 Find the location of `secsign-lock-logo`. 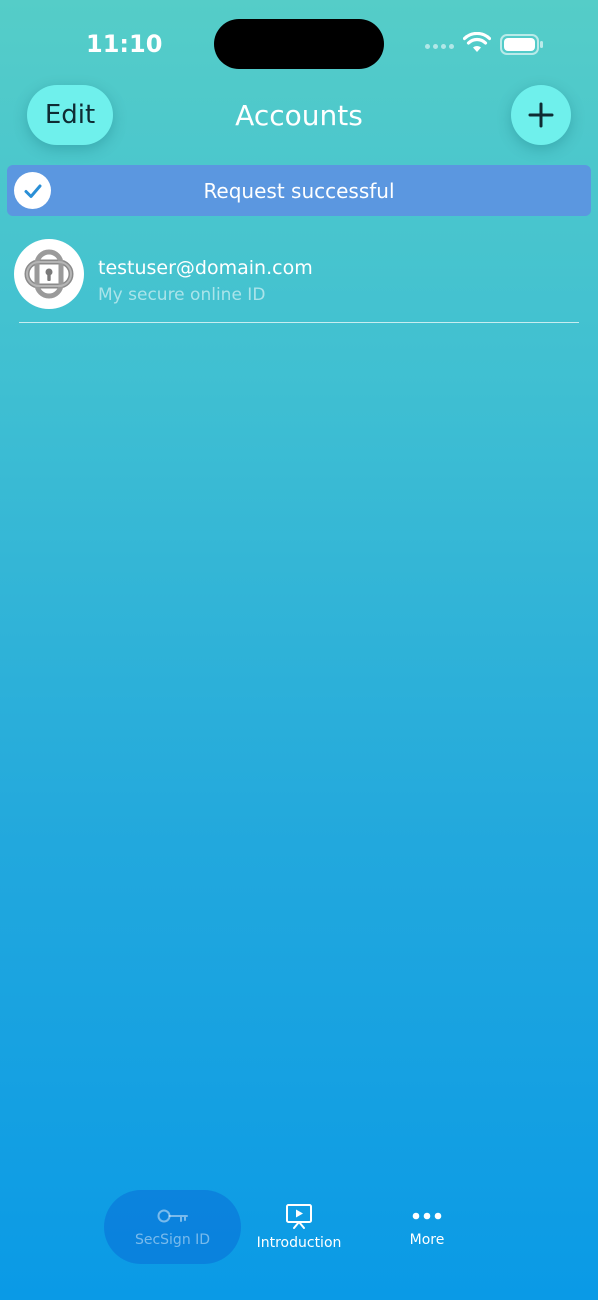

secsign-lock-logo is located at coordinates (49, 274).